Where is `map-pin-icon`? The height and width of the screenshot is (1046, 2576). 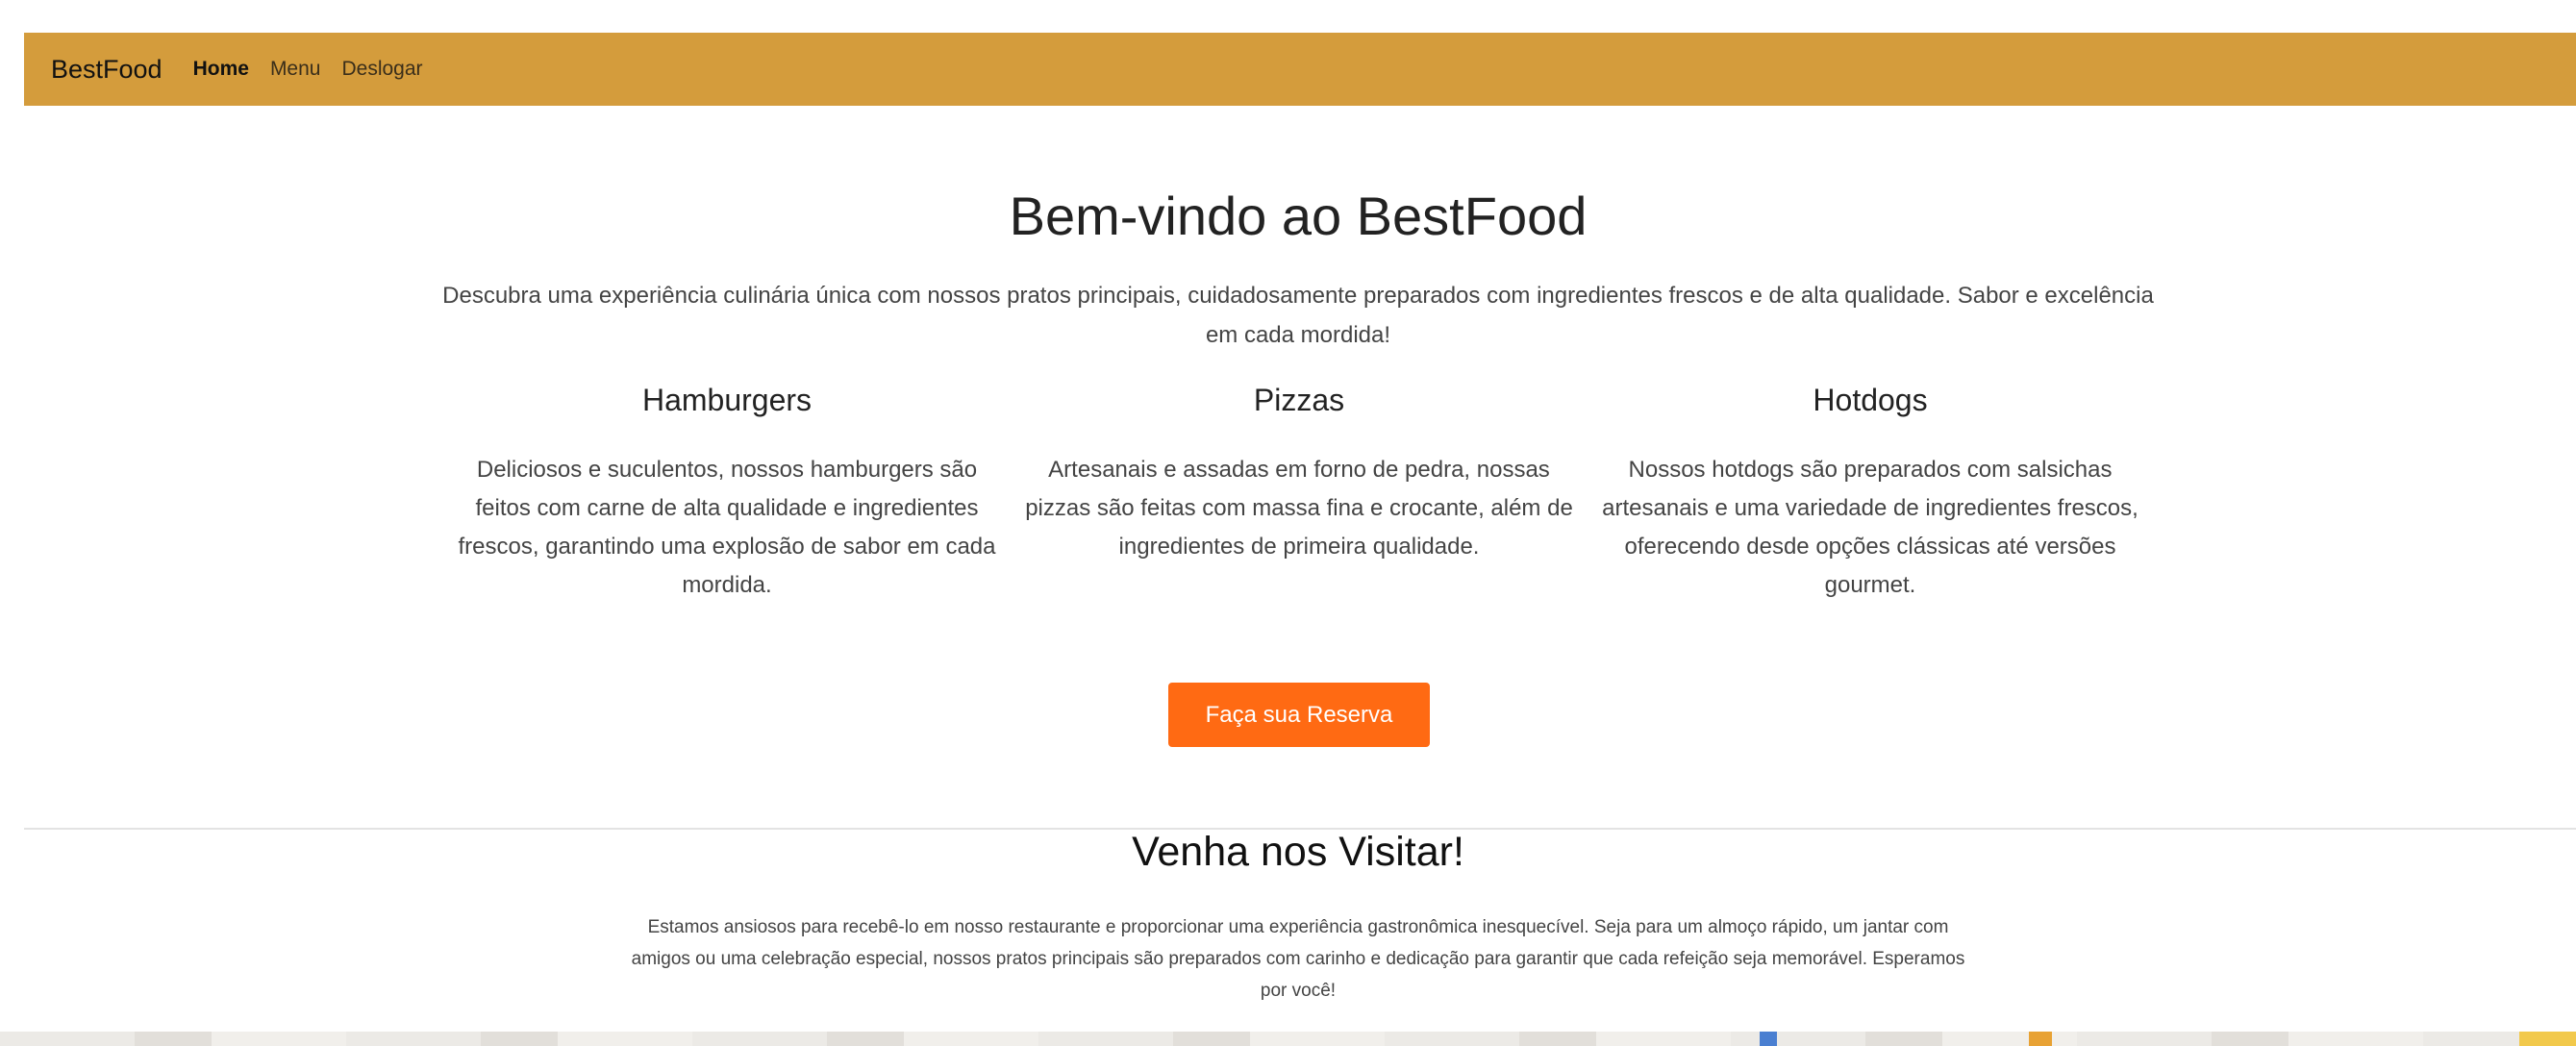 map-pin-icon is located at coordinates (2040, 1039).